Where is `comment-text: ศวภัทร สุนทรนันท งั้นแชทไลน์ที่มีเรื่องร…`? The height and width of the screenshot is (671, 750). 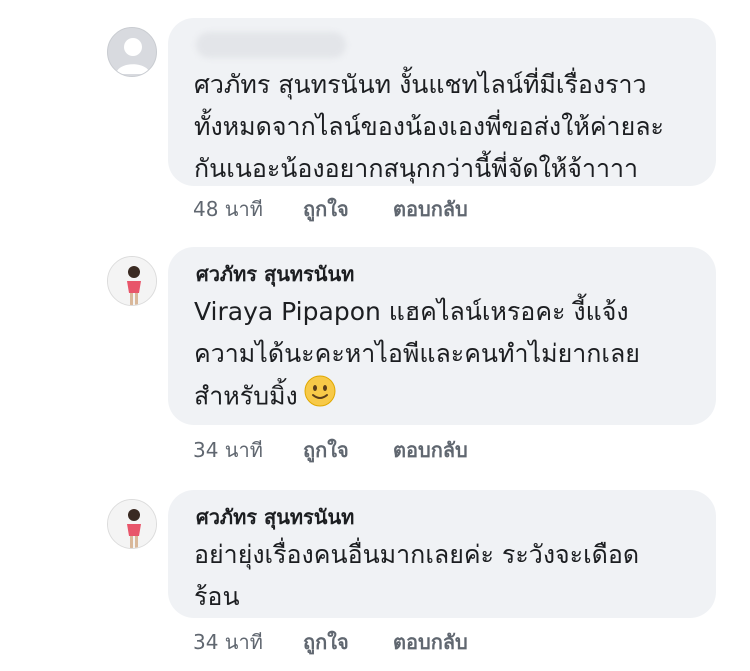
comment-text: ศวภัทร สุนทรนันท งั้นแชทไลน์ที่มีเรื่องร… is located at coordinates (429, 127).